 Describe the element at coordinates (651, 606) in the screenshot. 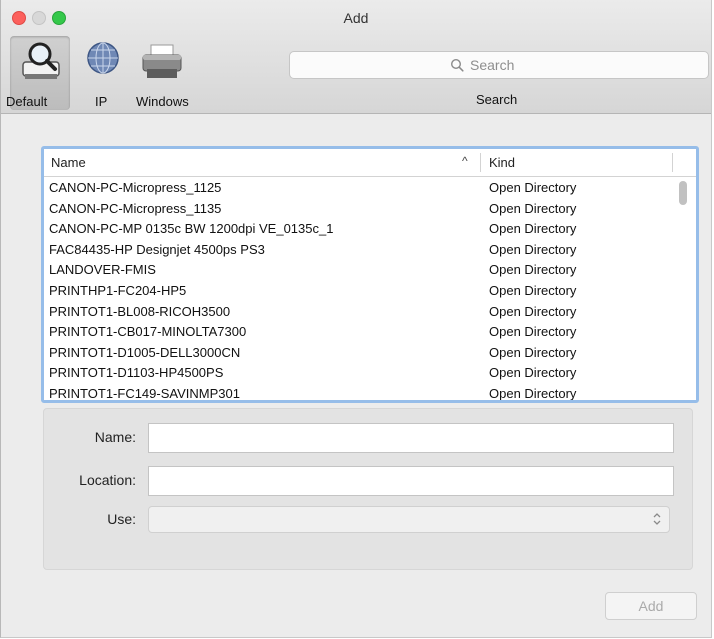

I see `add-button: Add` at that location.